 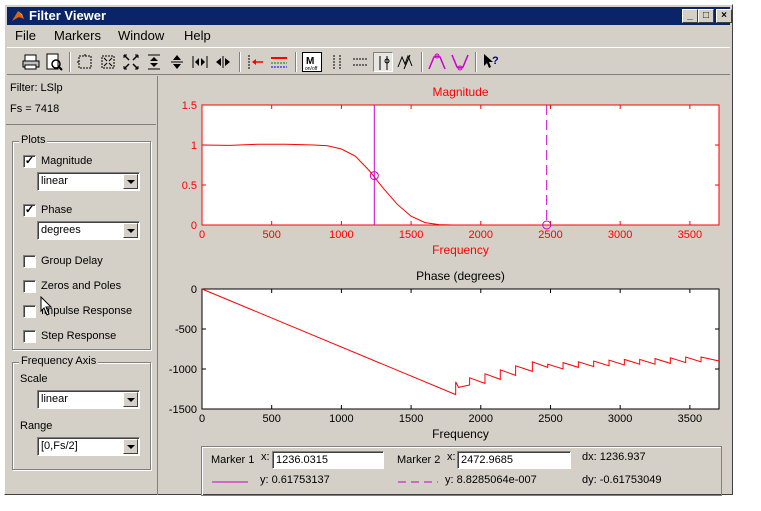 What do you see at coordinates (279, 62) in the screenshot?
I see `full-view-icon` at bounding box center [279, 62].